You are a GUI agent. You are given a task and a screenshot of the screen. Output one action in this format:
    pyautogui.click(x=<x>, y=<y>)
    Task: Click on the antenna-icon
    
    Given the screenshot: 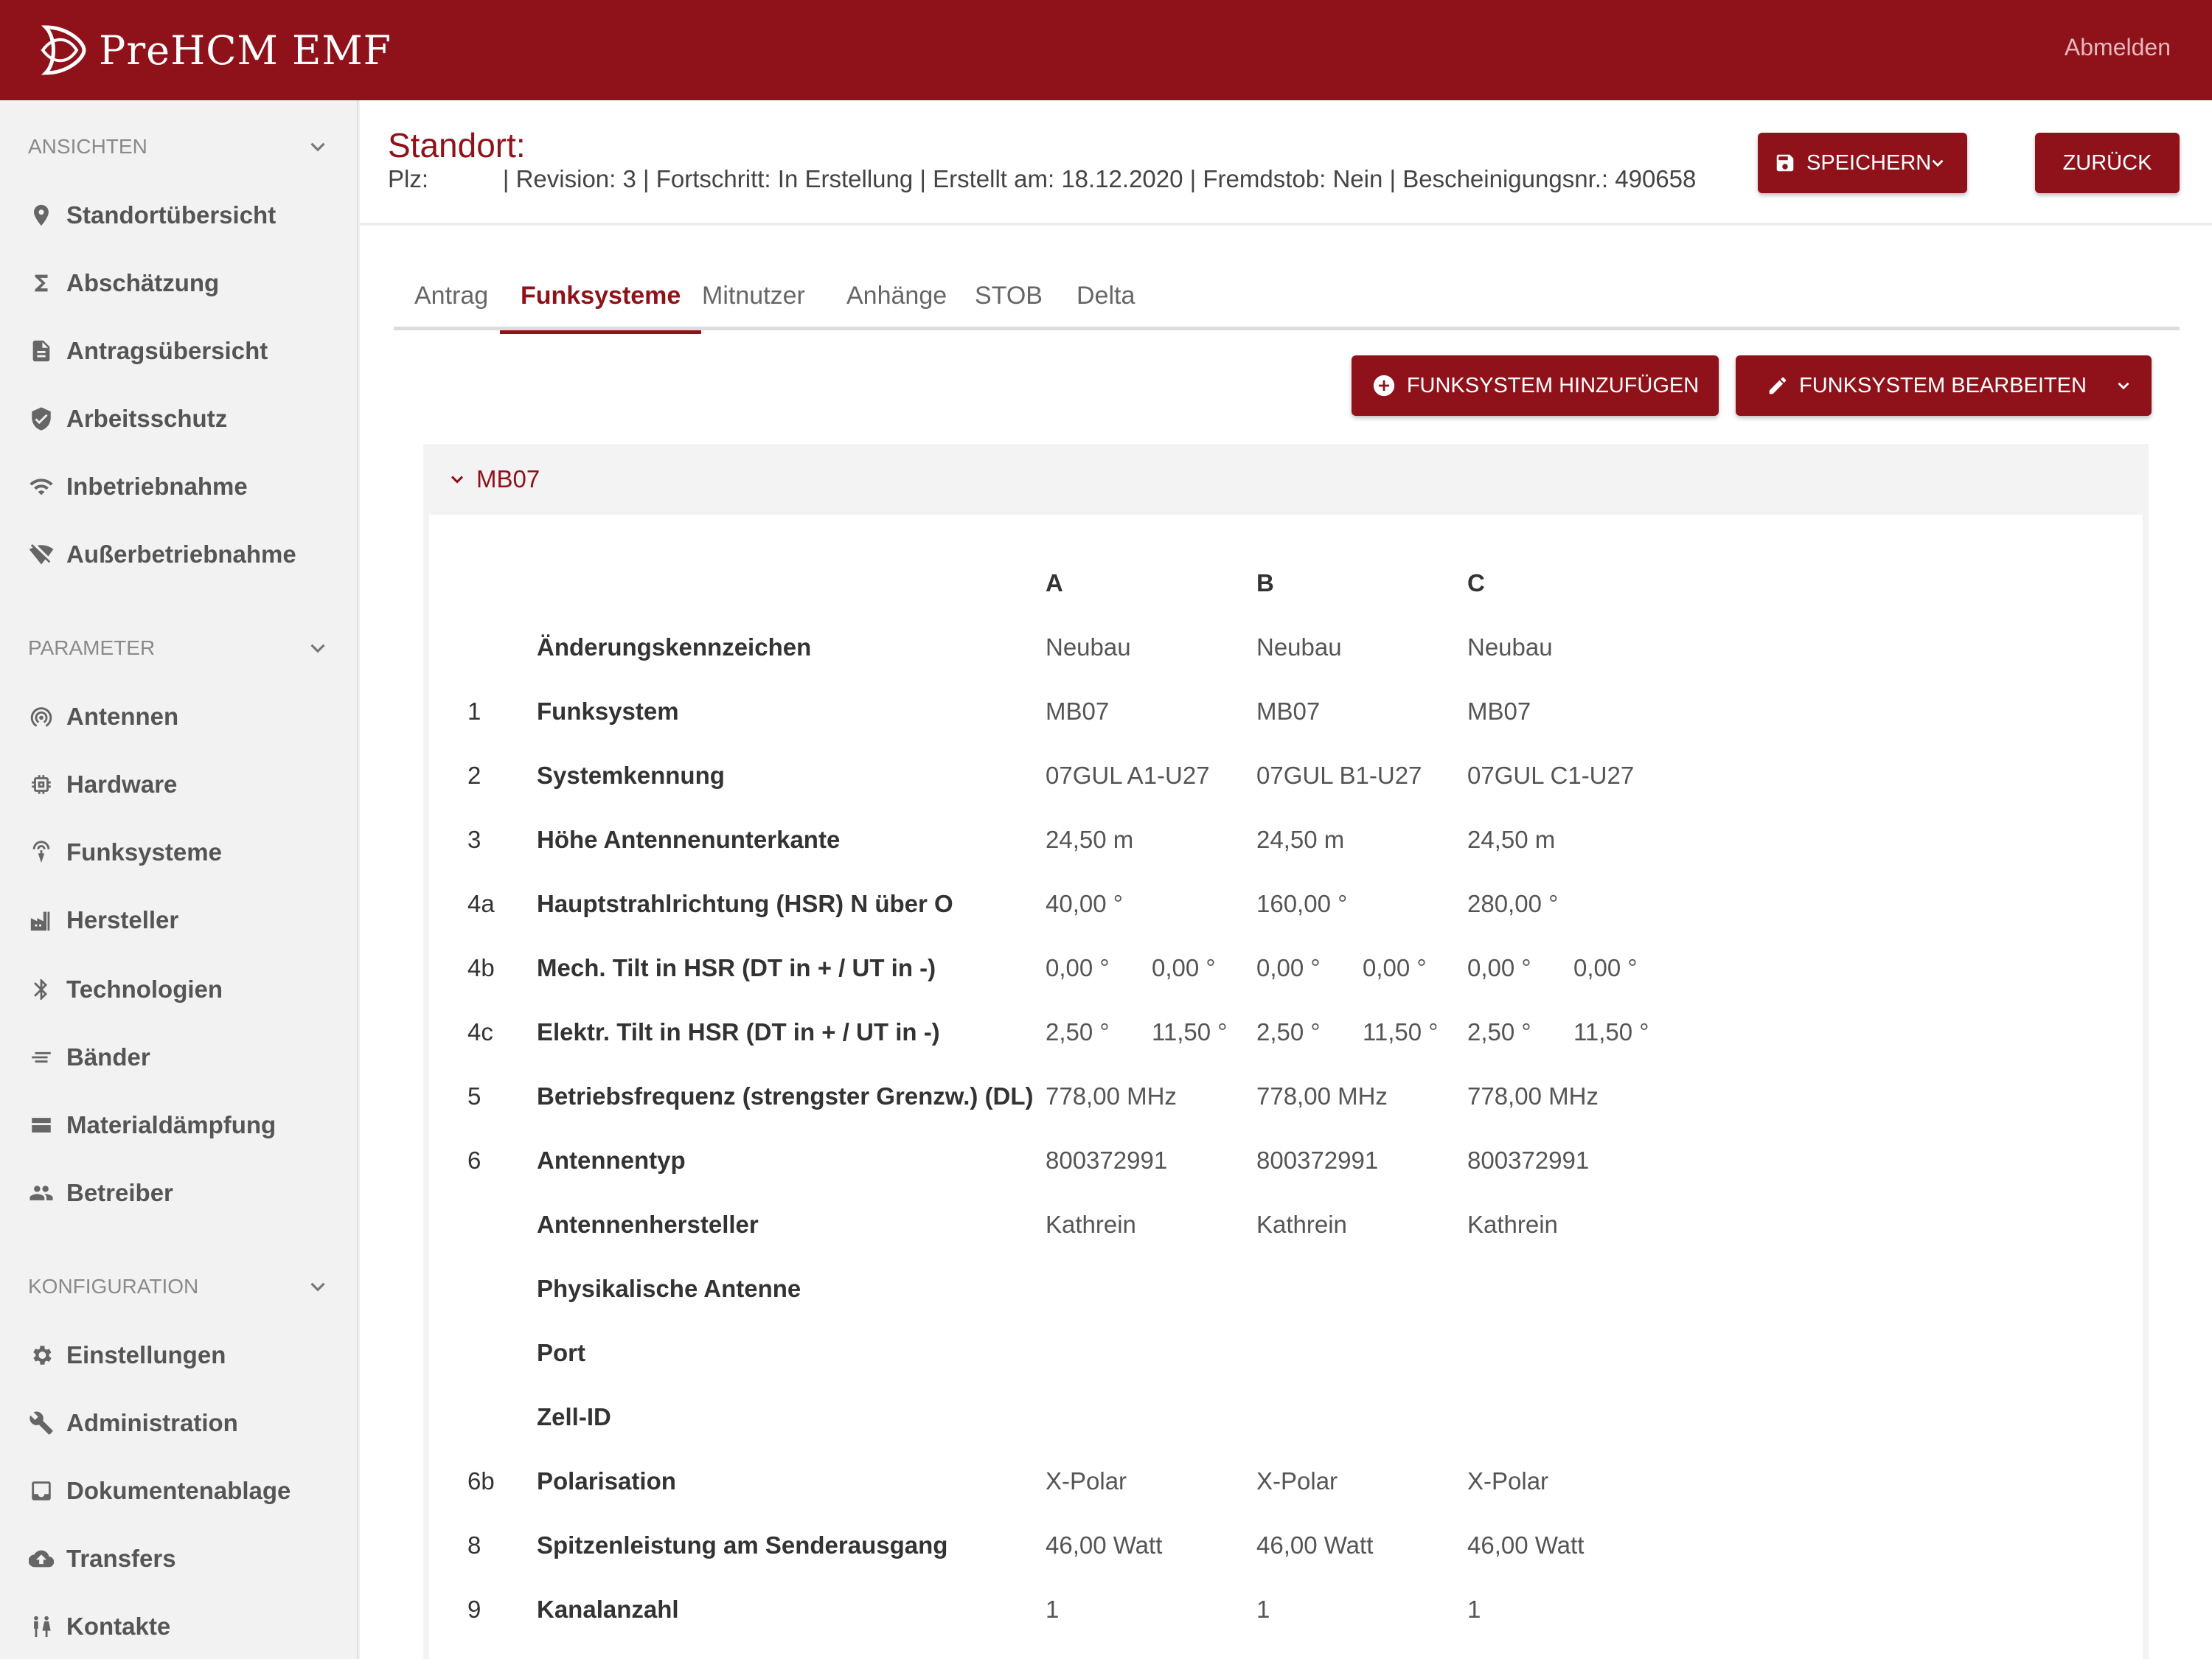 What is the action you would take?
    pyautogui.click(x=41, y=716)
    